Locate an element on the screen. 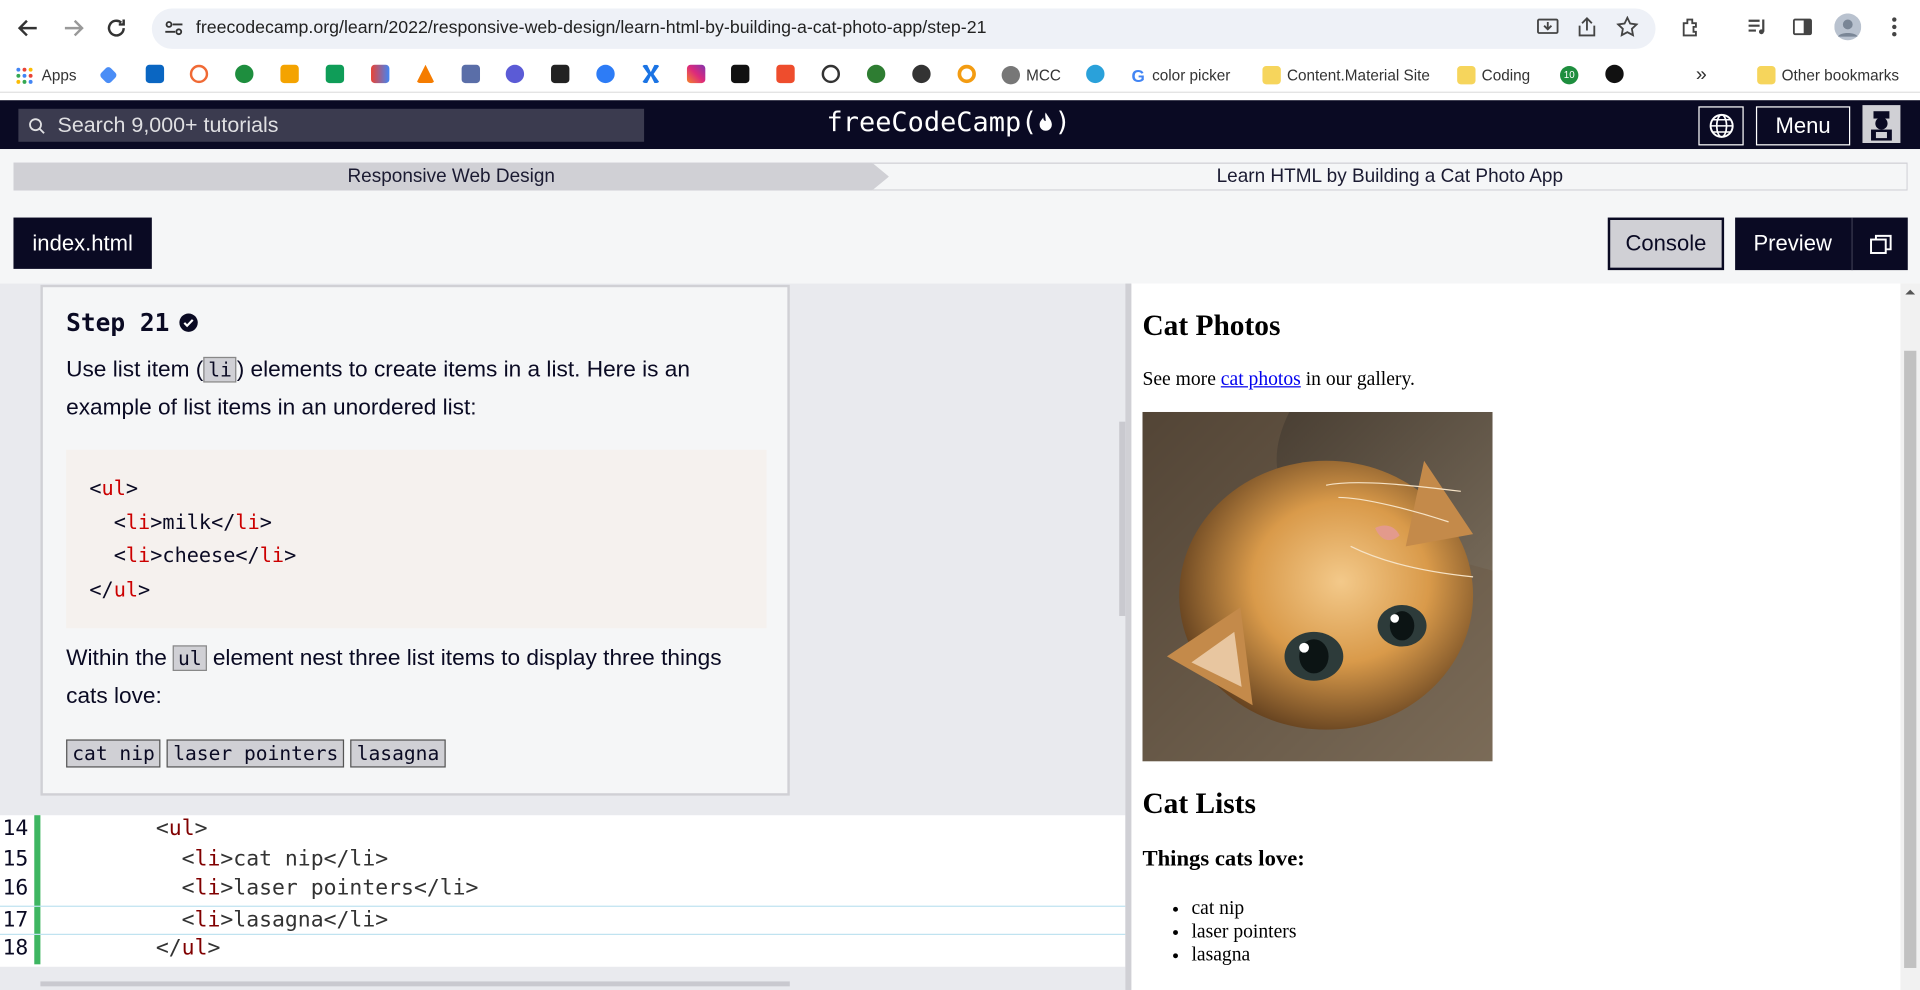 This screenshot has width=1920, height=990. bookmark-star-icon is located at coordinates (1627, 26).